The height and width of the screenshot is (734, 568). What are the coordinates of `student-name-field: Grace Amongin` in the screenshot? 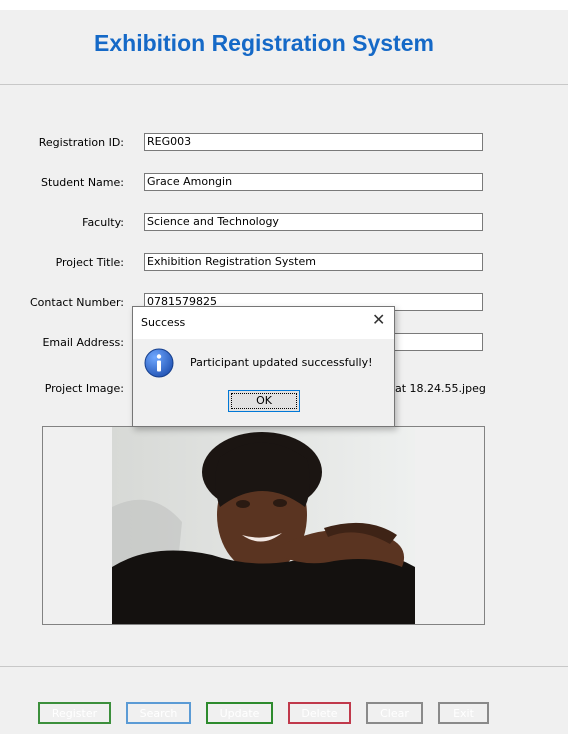 It's located at (313, 182).